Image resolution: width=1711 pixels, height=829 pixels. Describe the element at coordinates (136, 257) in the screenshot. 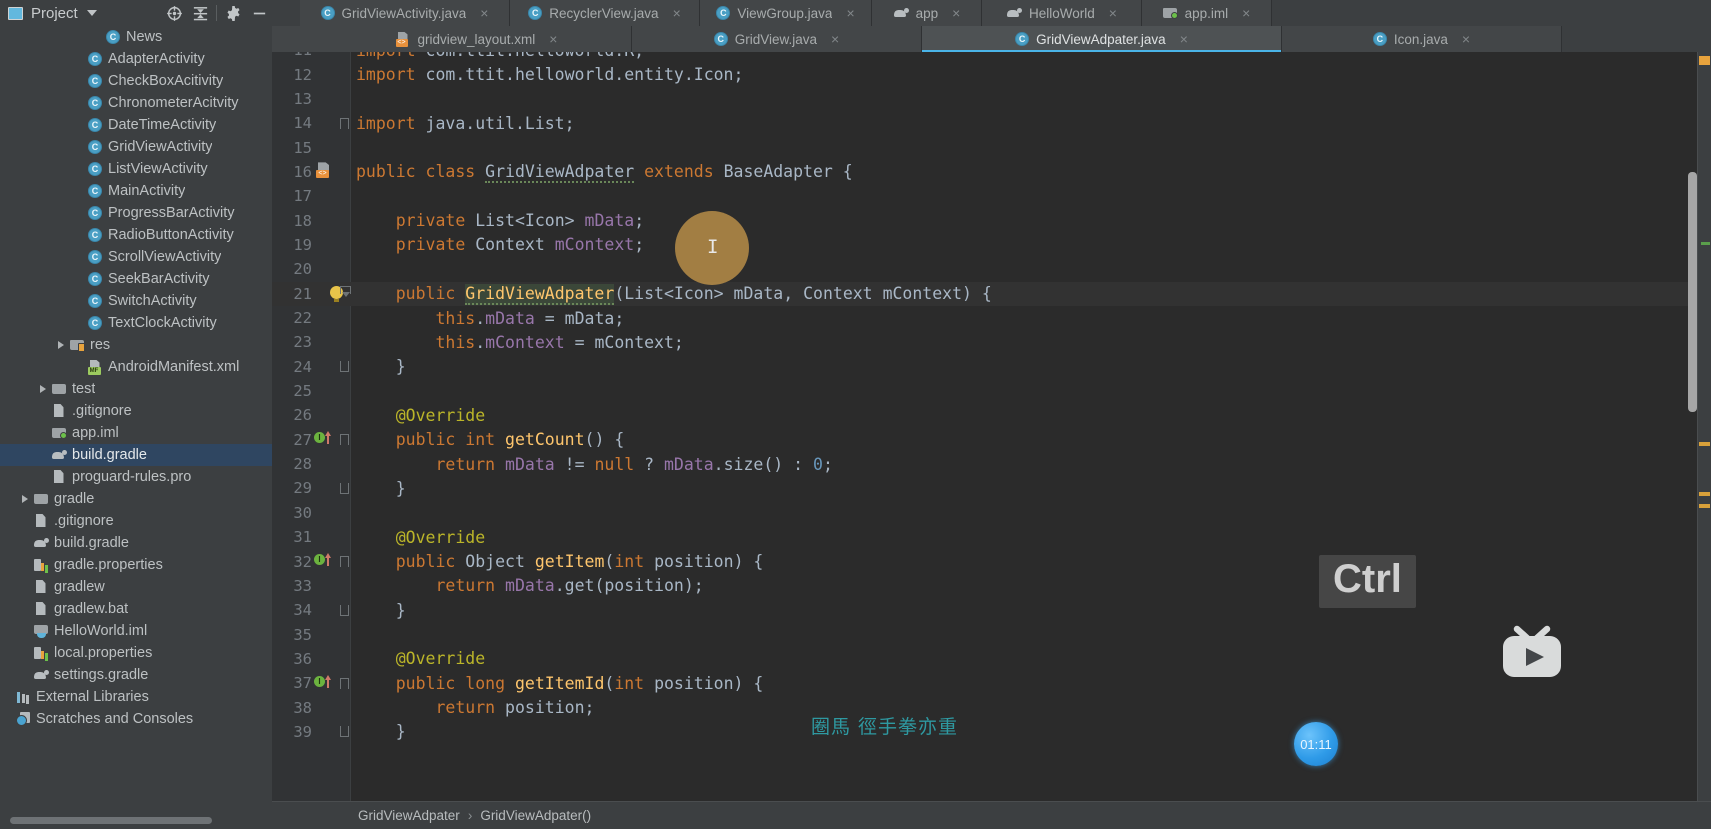

I see `tree-item-scrollviewactivity: C ScrollViewActivity` at that location.